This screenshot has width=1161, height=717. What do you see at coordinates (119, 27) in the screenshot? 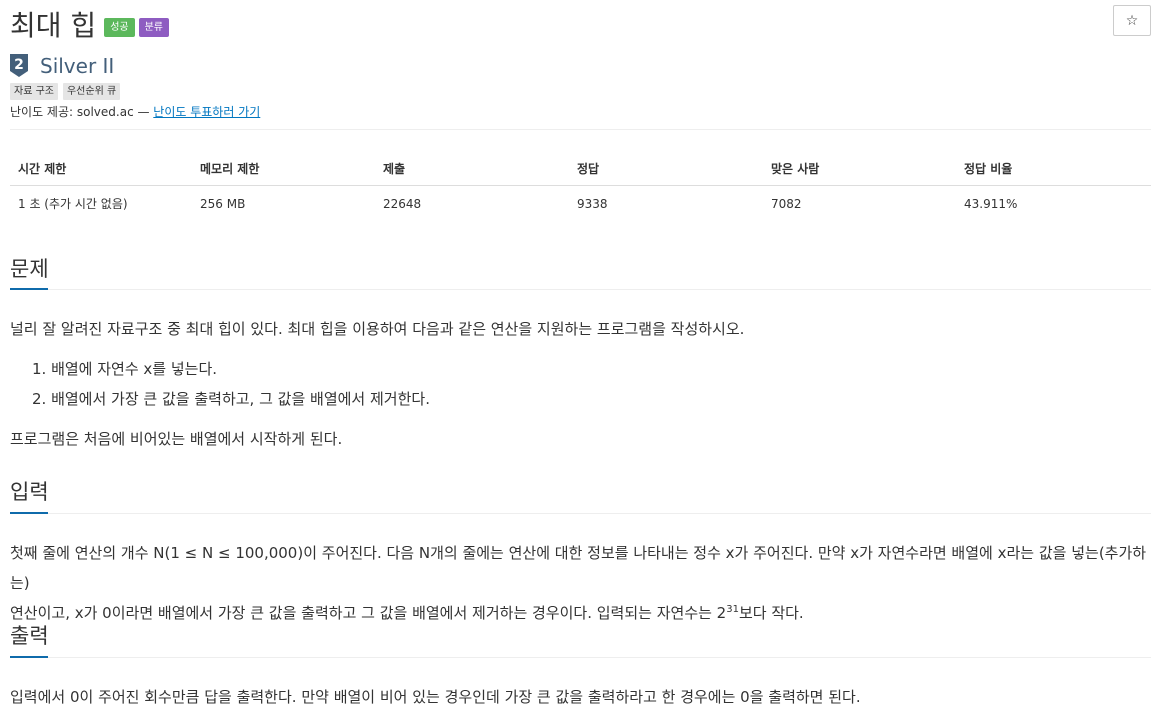
I see `success-badge: 성공` at bounding box center [119, 27].